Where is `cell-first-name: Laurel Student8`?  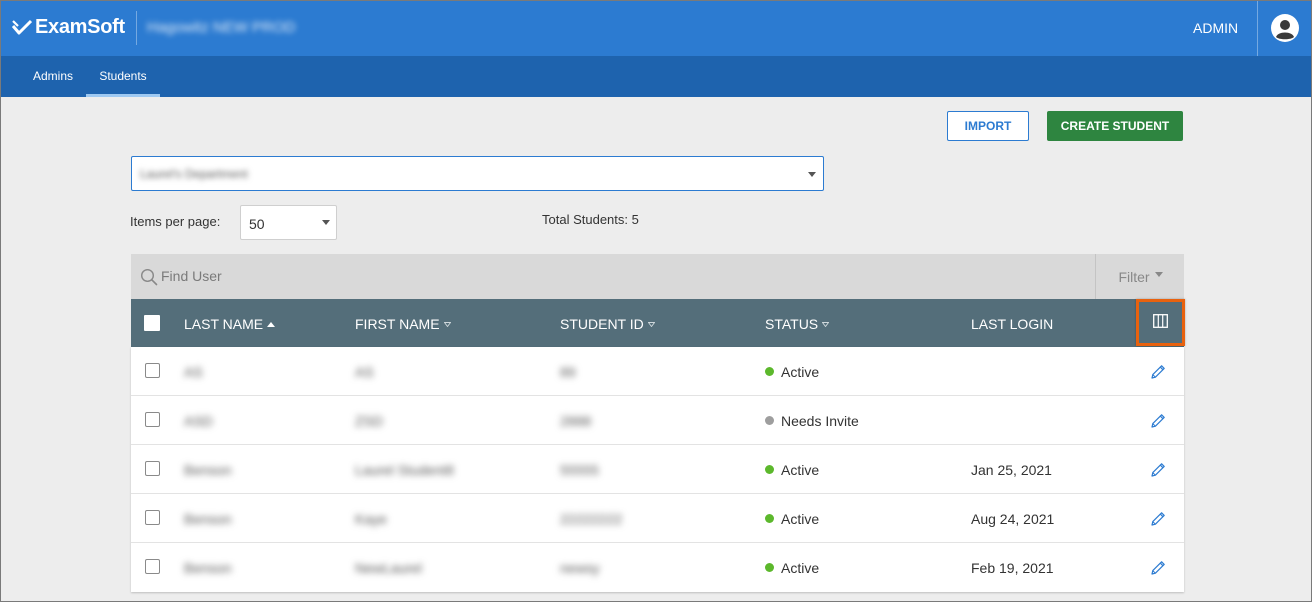
cell-first-name: Laurel Student8 is located at coordinates (404, 470).